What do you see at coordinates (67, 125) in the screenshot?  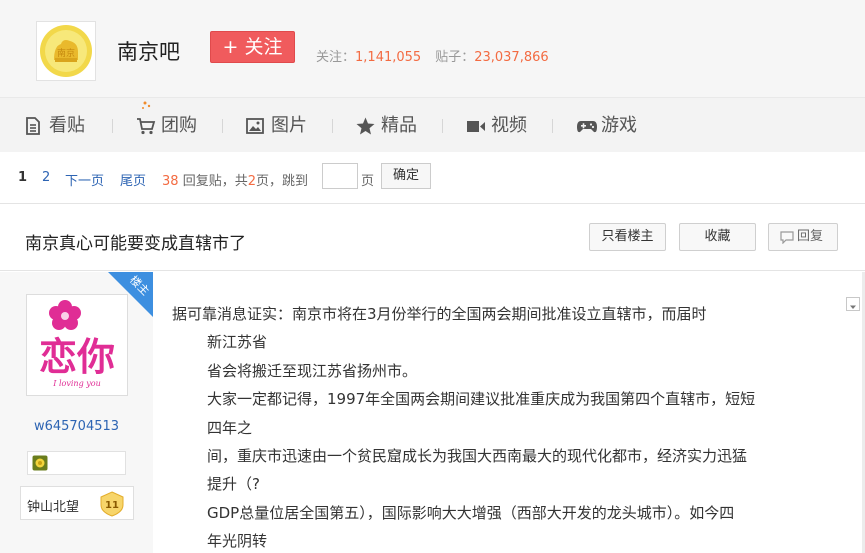 I see `nav-label: 看贴` at bounding box center [67, 125].